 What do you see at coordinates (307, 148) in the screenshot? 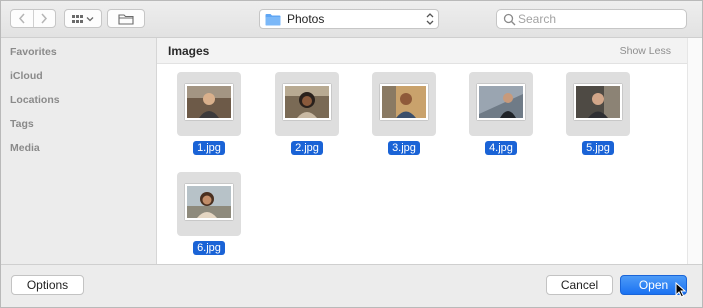
I see `file-name: 2.jpg` at bounding box center [307, 148].